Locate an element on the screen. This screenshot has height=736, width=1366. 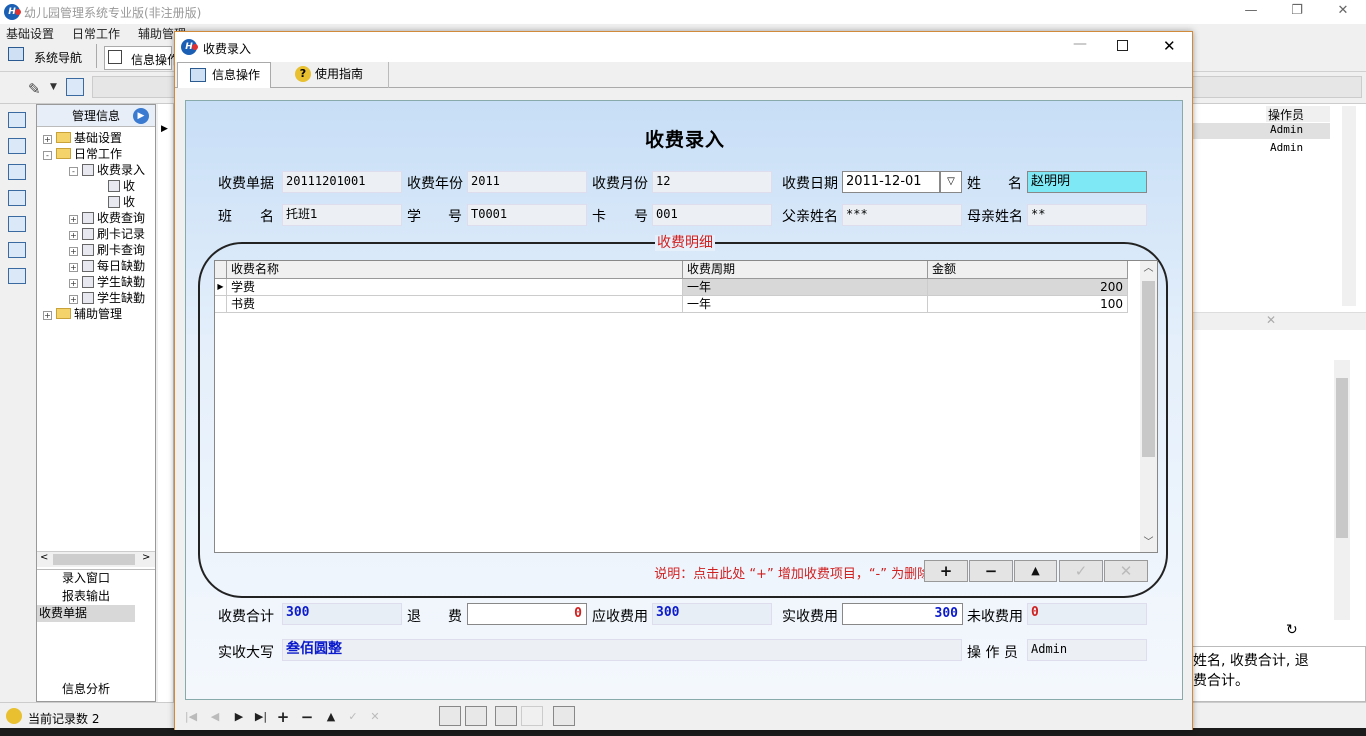
dialog-maximize-icon is located at coordinates (1122, 45).